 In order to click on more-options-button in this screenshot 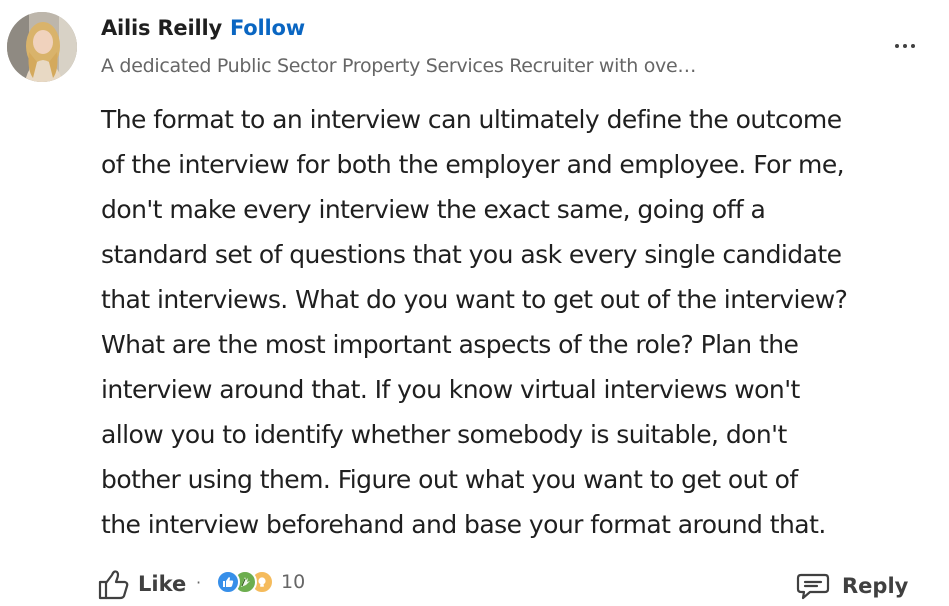, I will do `click(905, 46)`.